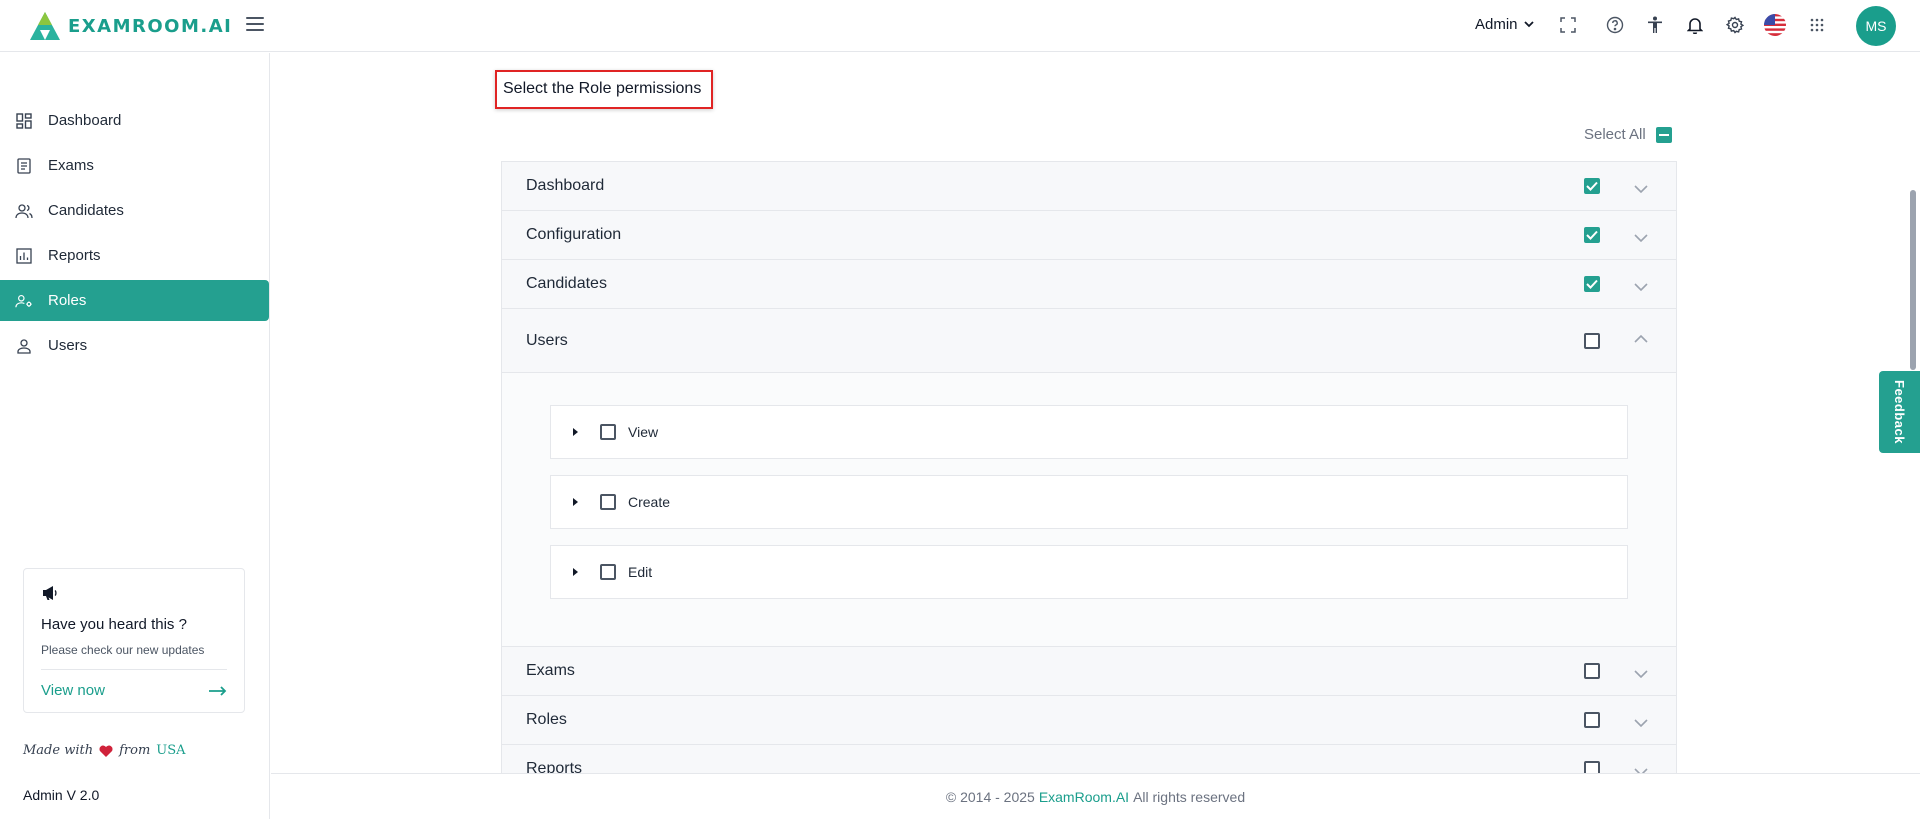  I want to click on users-icon, so click(24, 346).